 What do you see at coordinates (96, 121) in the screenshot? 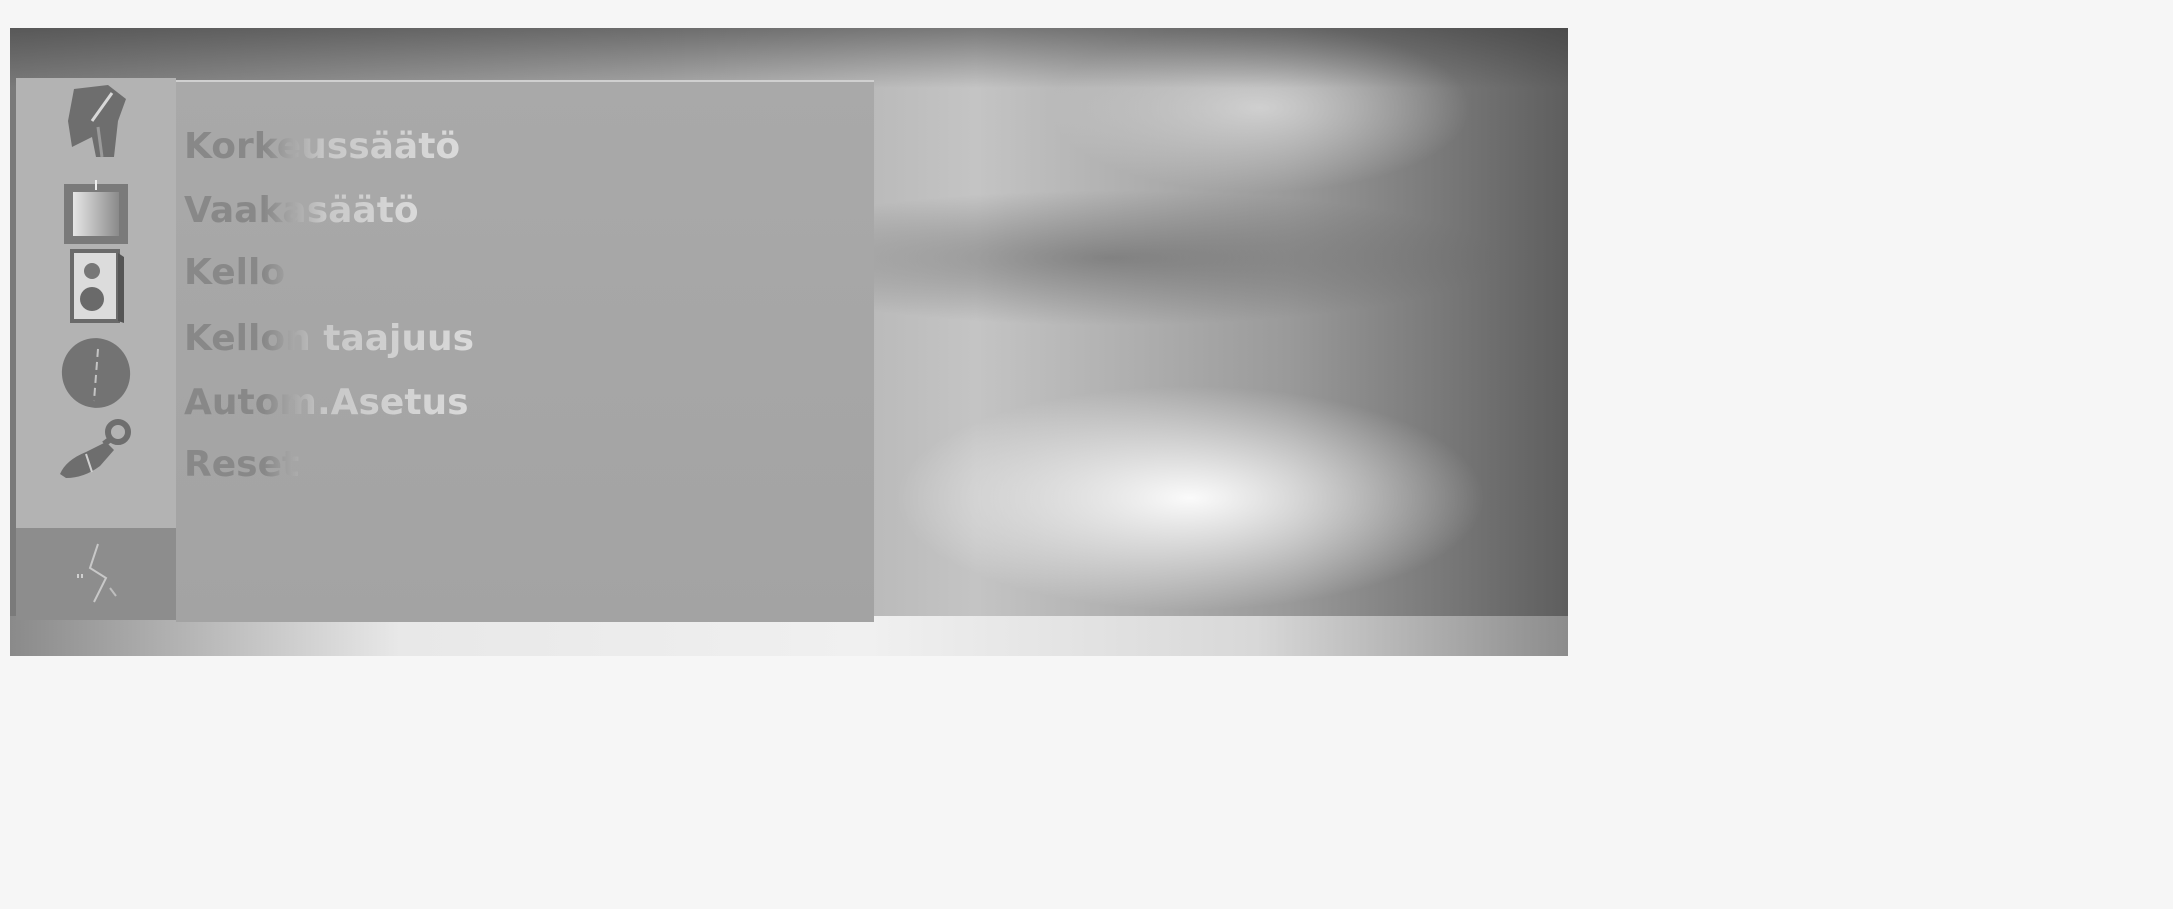
I see `satellite-dish-icon` at bounding box center [96, 121].